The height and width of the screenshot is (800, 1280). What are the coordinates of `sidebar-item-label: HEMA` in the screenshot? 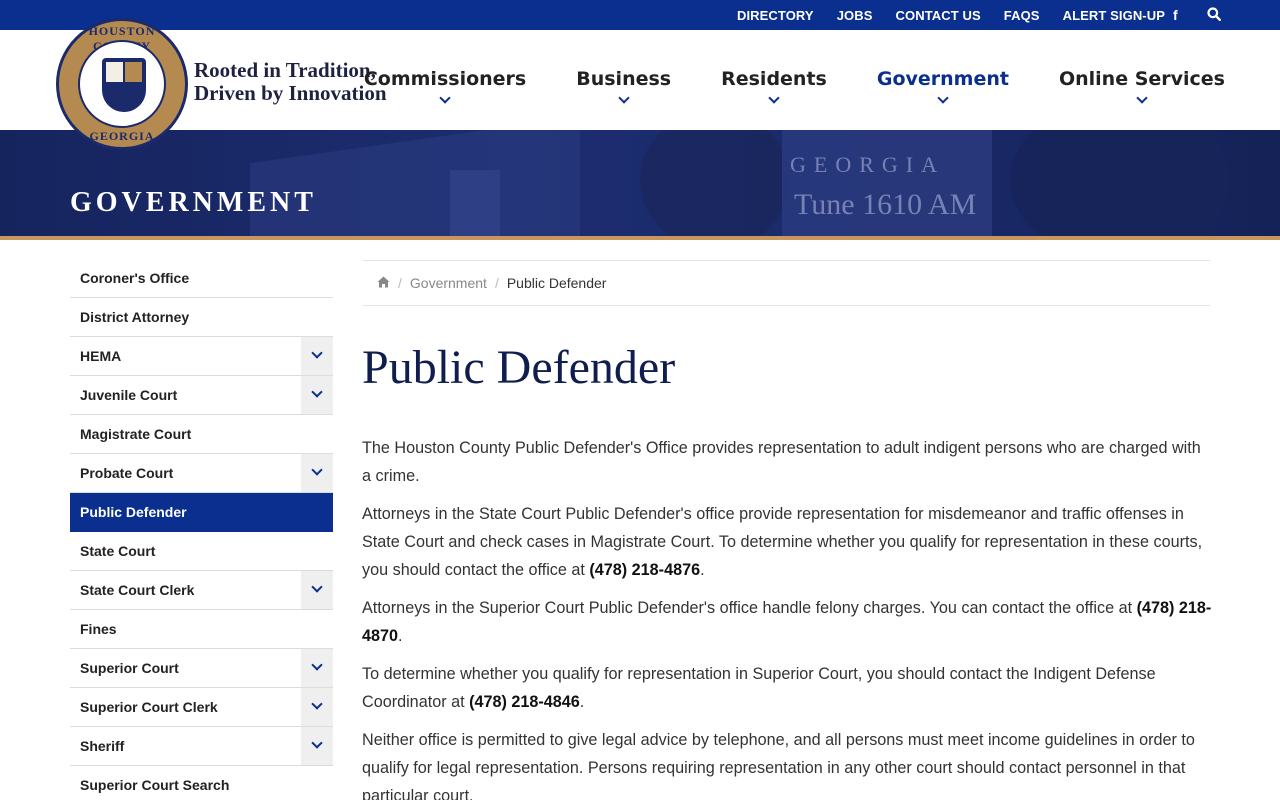 It's located at (101, 356).